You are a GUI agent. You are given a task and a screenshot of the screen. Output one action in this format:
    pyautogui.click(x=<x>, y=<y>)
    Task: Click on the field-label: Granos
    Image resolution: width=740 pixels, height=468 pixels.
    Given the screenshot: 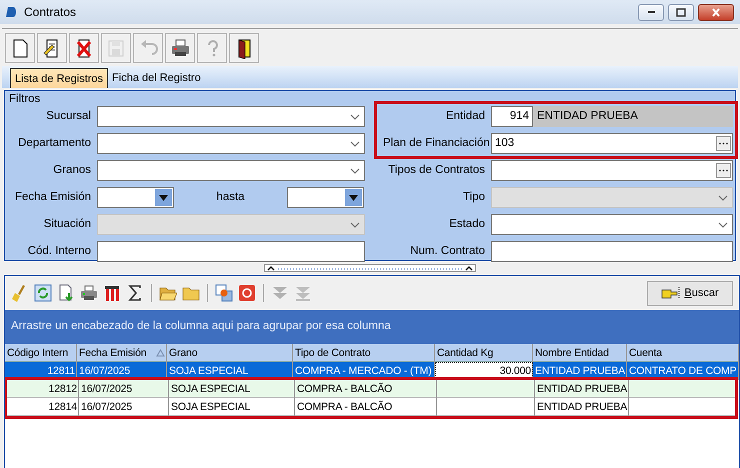 What is the action you would take?
    pyautogui.click(x=72, y=170)
    